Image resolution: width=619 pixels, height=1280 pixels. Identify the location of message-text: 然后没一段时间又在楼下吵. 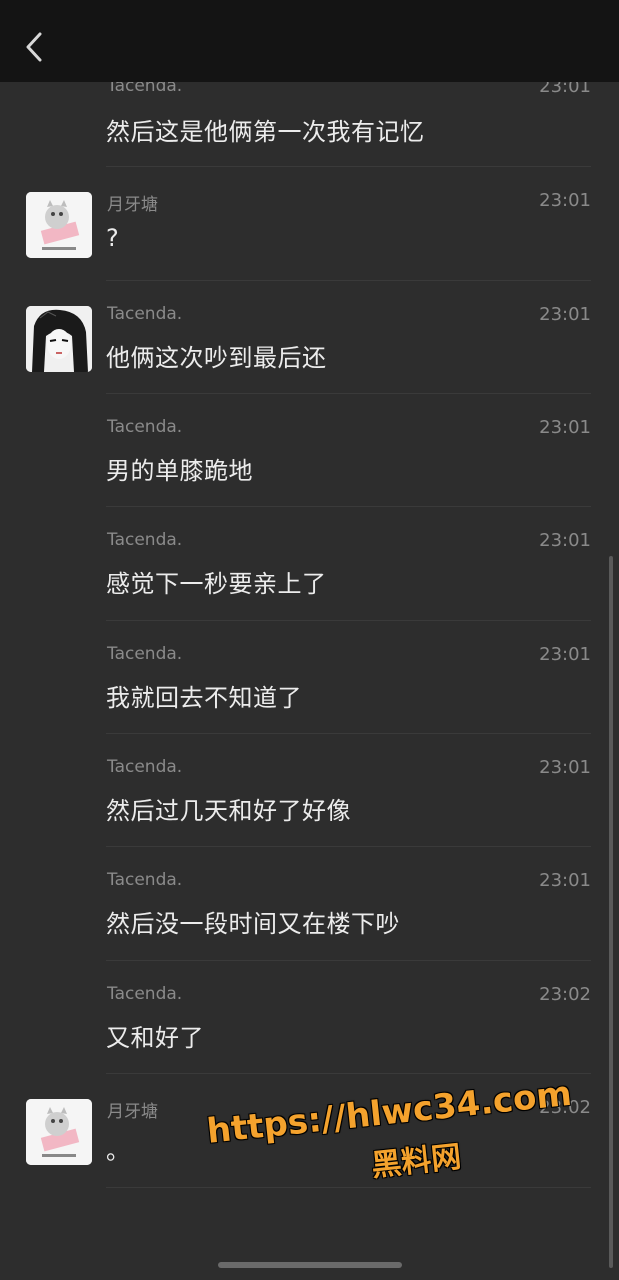
(253, 924).